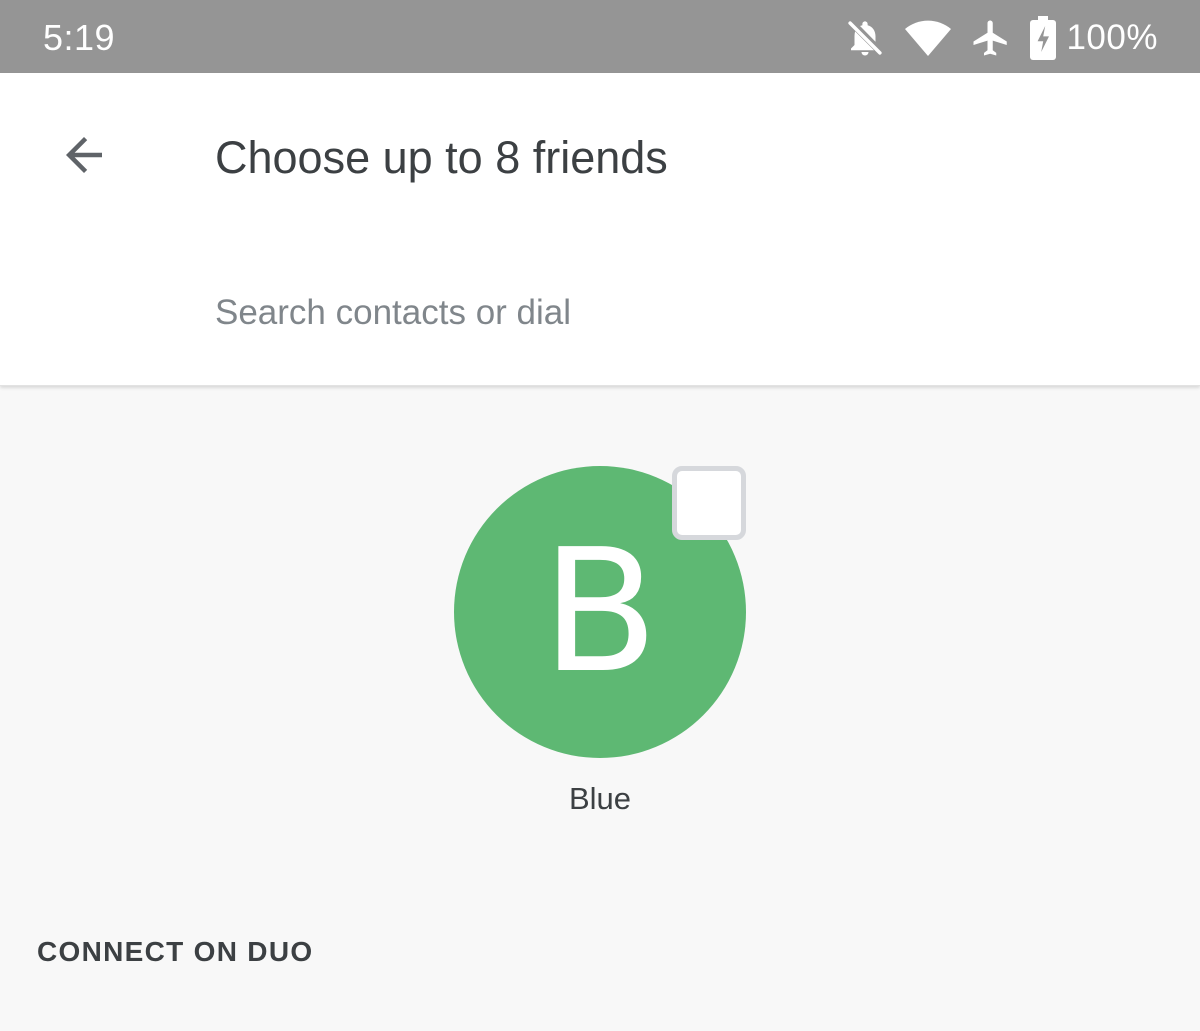 The height and width of the screenshot is (1031, 1200). I want to click on back-button, so click(84, 157).